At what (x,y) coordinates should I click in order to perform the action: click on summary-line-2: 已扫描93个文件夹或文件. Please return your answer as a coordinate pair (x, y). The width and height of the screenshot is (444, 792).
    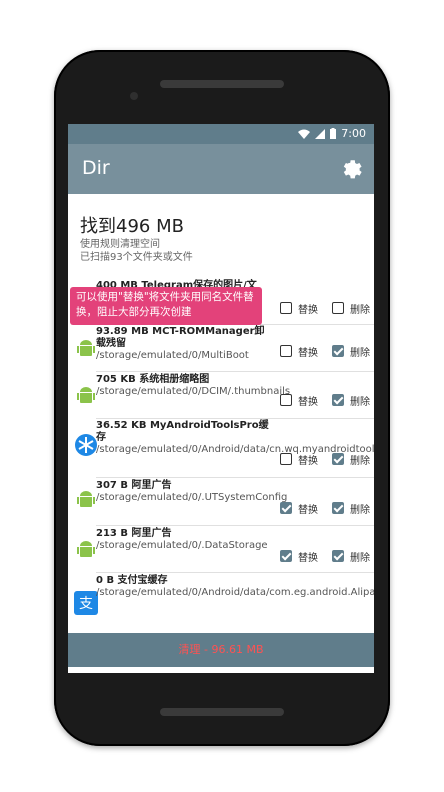
    Looking at the image, I should click on (136, 257).